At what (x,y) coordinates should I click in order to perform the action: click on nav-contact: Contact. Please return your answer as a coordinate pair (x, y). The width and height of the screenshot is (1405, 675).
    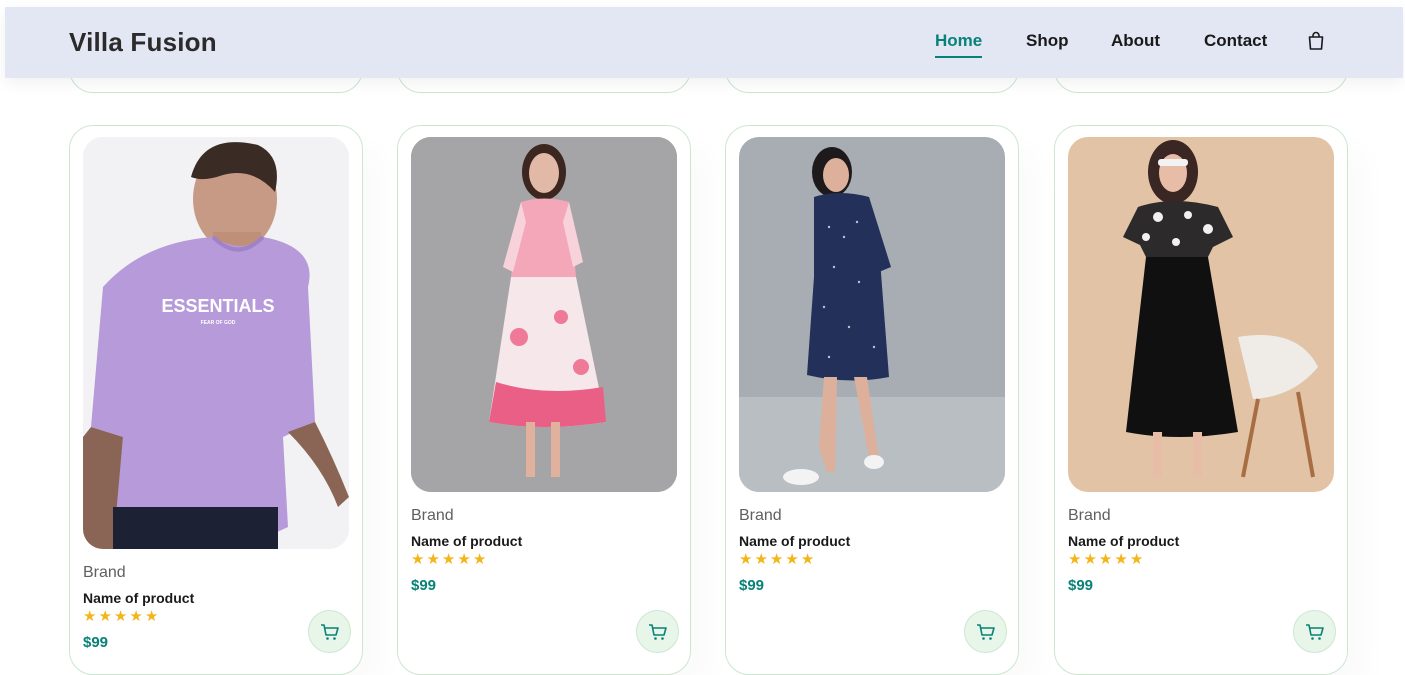
    Looking at the image, I should click on (1235, 41).